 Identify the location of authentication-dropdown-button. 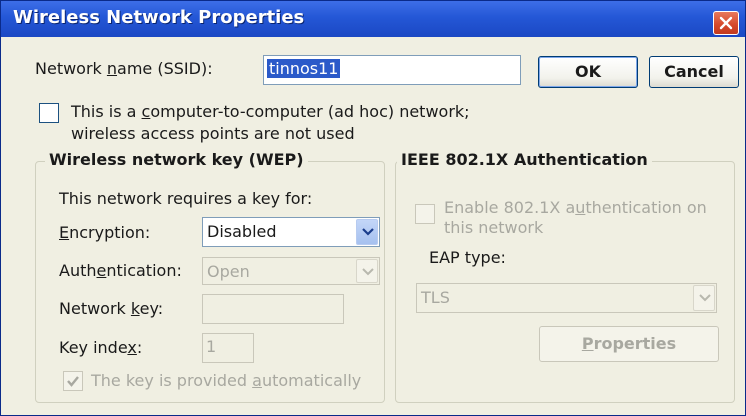
(367, 271).